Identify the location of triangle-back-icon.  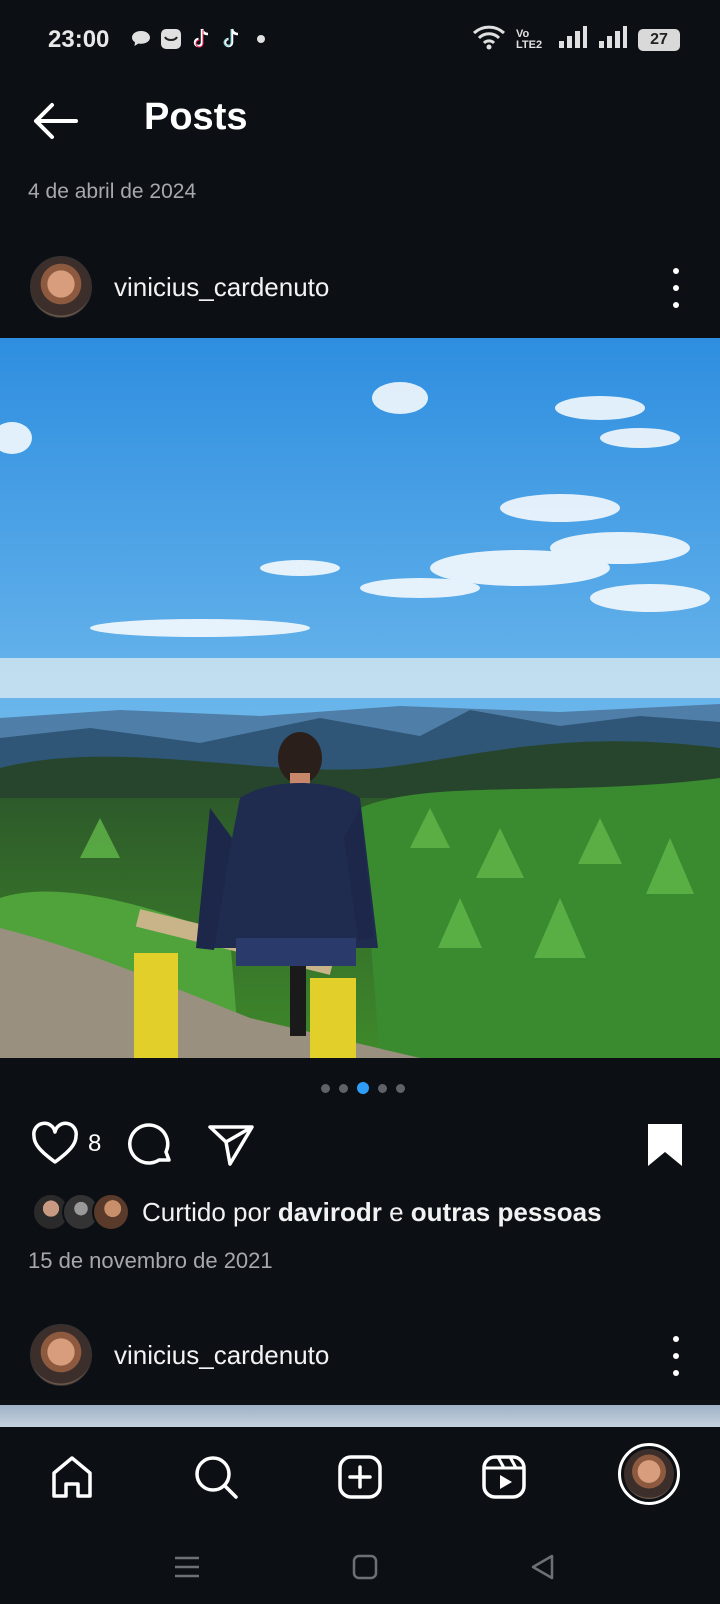
(542, 1567).